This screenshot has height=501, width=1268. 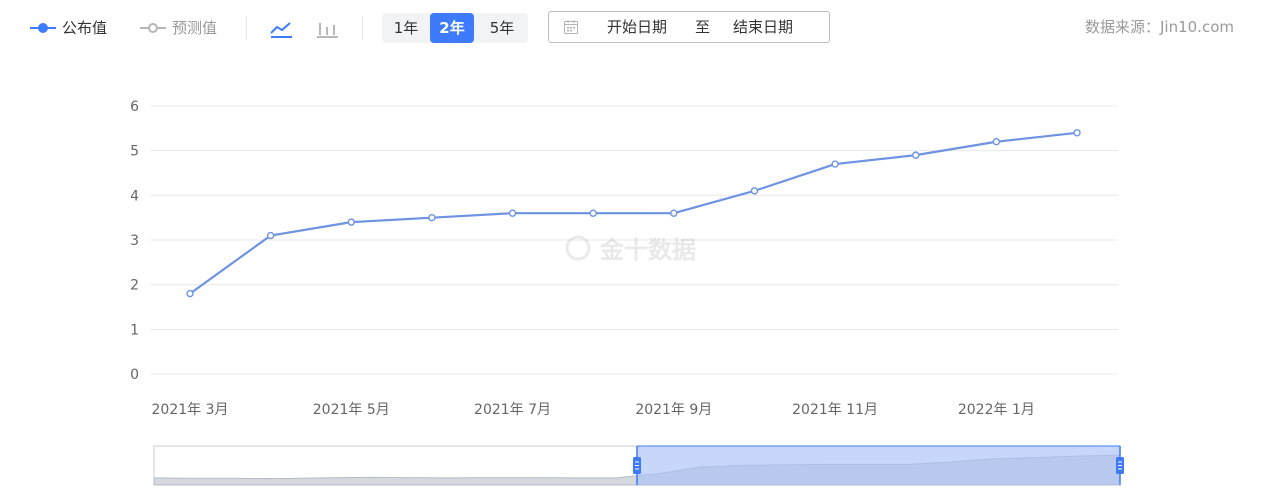 What do you see at coordinates (190, 410) in the screenshot?
I see `x-tick-label: 2021年 3月` at bounding box center [190, 410].